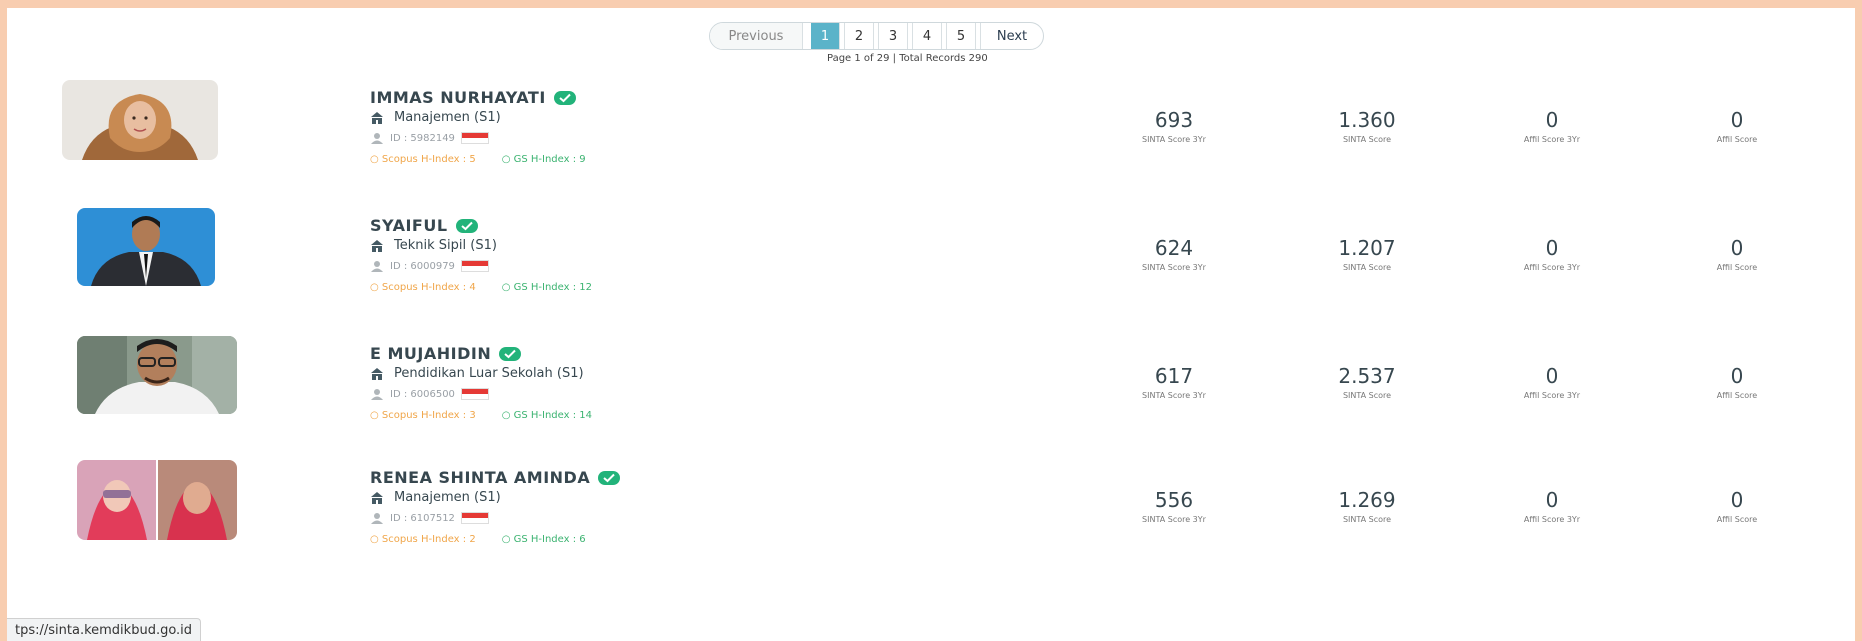 The image size is (1862, 641). What do you see at coordinates (423, 159) in the screenshot?
I see `scopus-h-index: ○ Scopus H-Index : 5` at bounding box center [423, 159].